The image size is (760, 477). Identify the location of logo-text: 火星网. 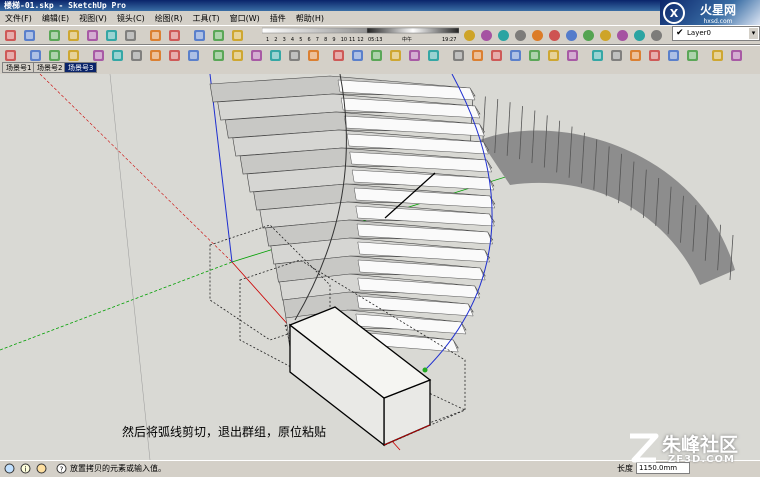
(718, 10).